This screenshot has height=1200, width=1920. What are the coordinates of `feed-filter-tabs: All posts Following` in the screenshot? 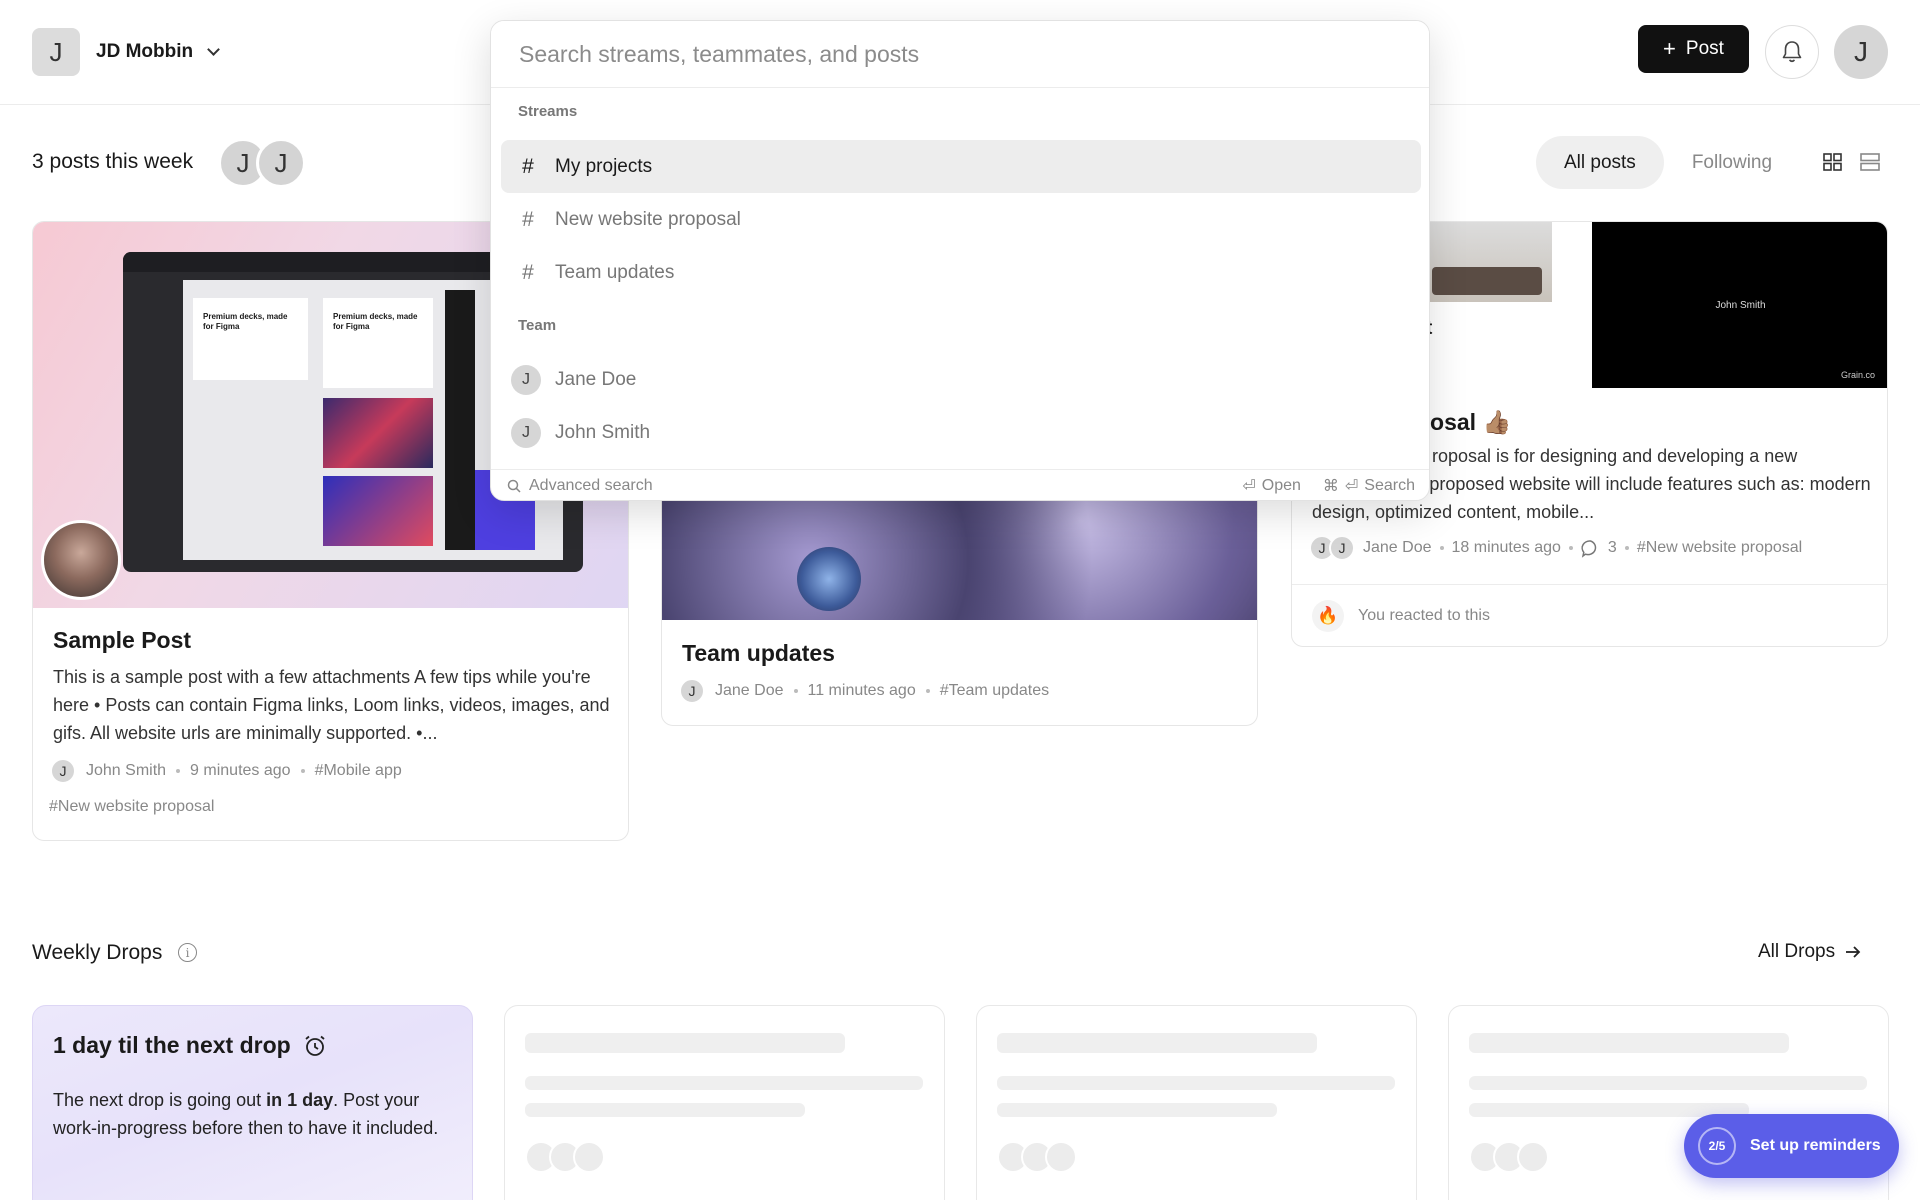 It's located at (1668, 162).